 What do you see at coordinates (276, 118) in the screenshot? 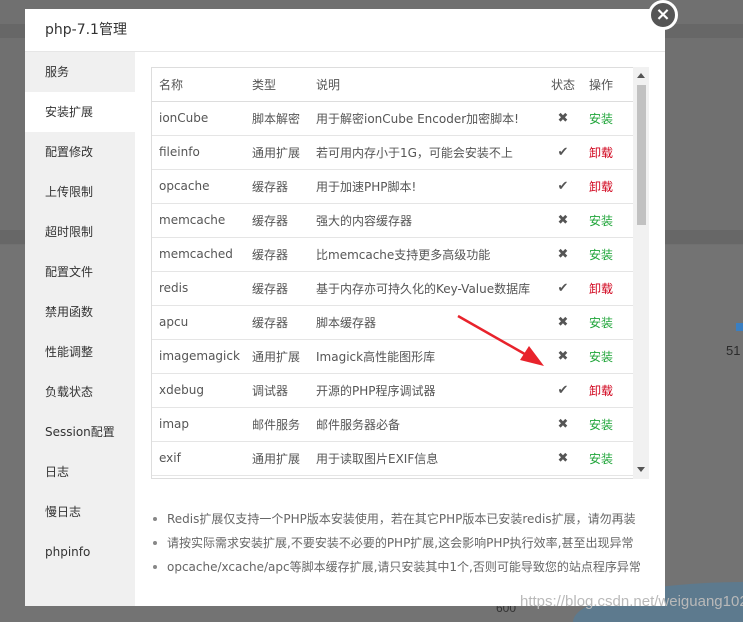
I see `extension-type: 脚本解密` at bounding box center [276, 118].